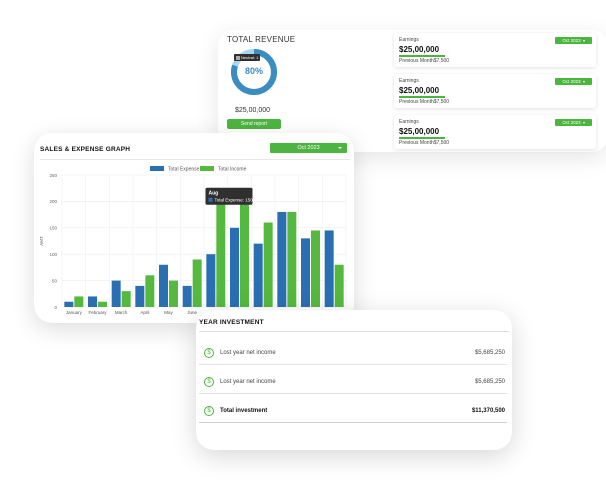 Image resolution: width=606 pixels, height=485 pixels. What do you see at coordinates (488, 411) in the screenshot?
I see `investment-total-value: $11,370,500` at bounding box center [488, 411].